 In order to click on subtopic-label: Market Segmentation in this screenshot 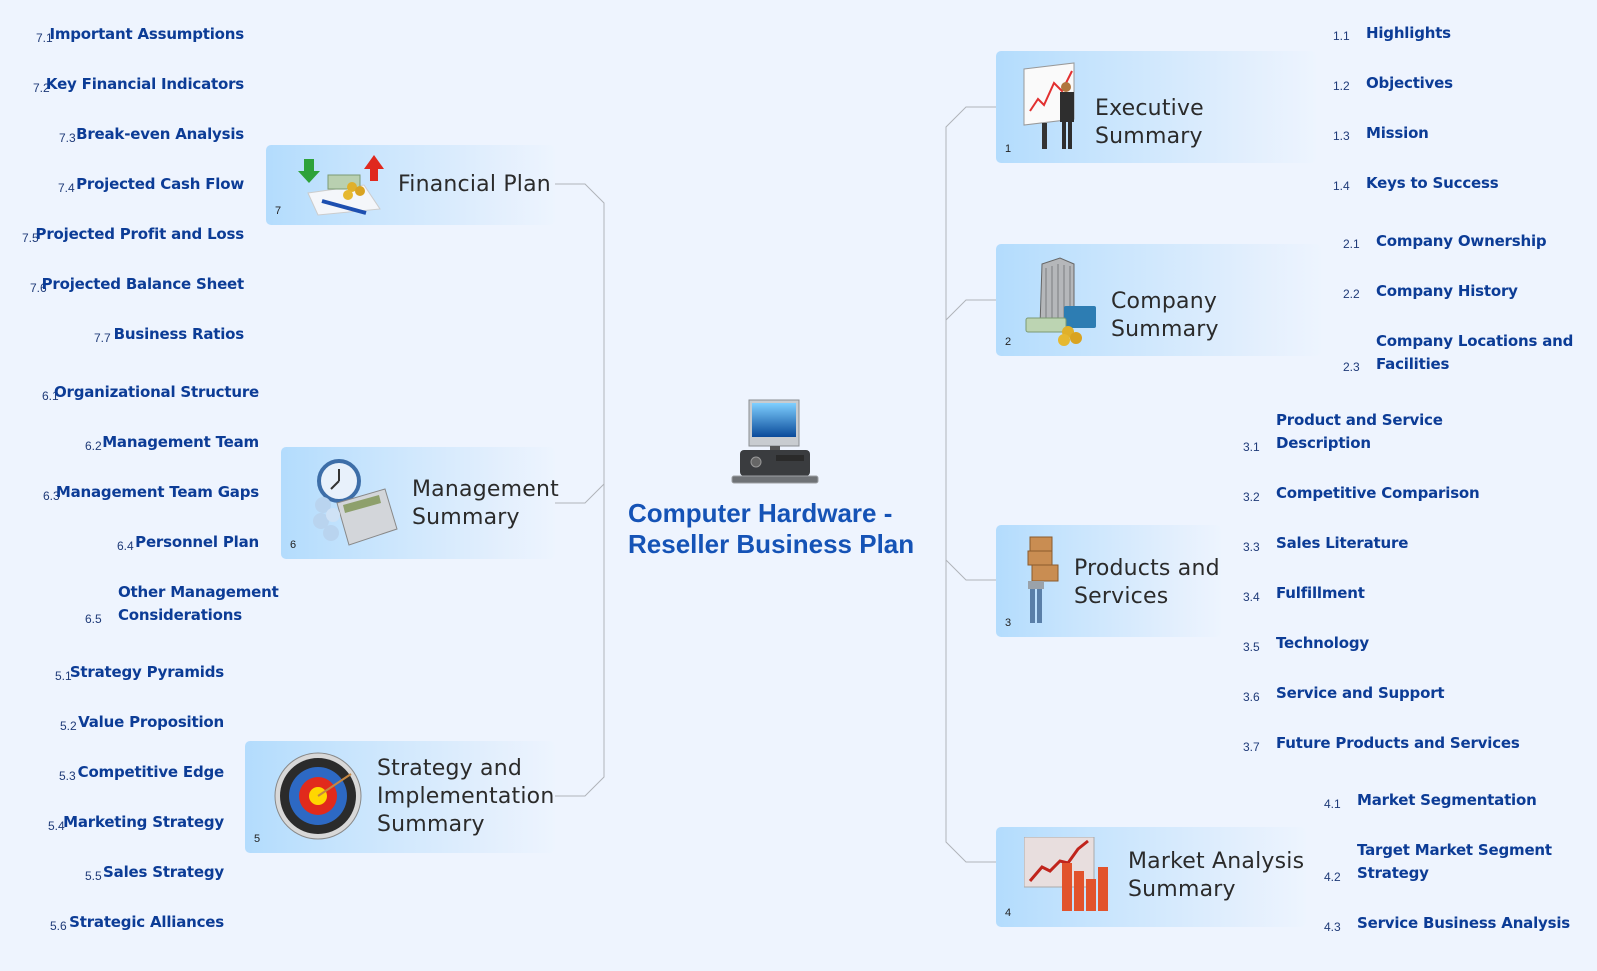, I will do `click(1447, 800)`.